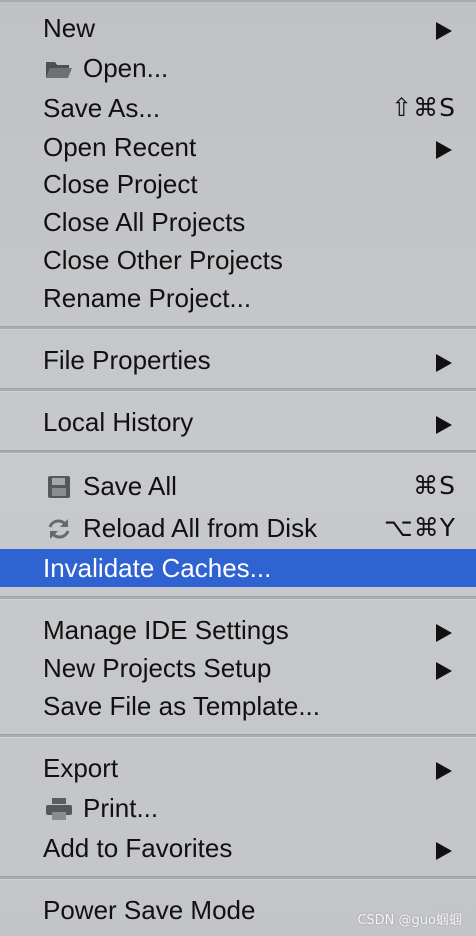 The image size is (476, 936). What do you see at coordinates (238, 108) in the screenshot?
I see `menu-item-save-as: Save As... ⇧⌘S` at bounding box center [238, 108].